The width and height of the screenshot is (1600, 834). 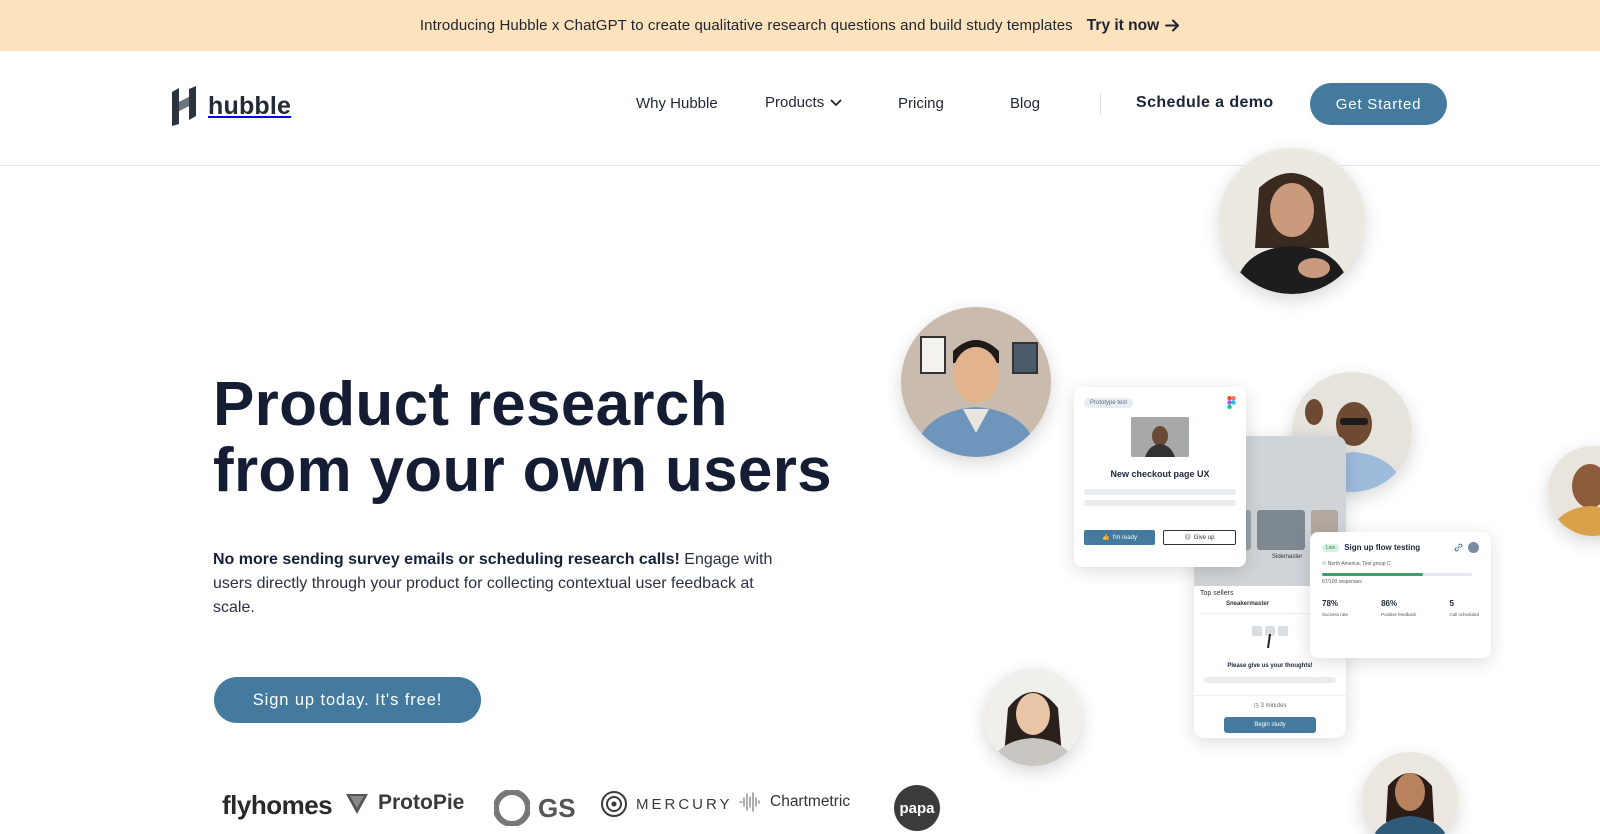 What do you see at coordinates (1160, 537) in the screenshot?
I see `prototype-actions: 👍 I'm ready 😐 Give up` at bounding box center [1160, 537].